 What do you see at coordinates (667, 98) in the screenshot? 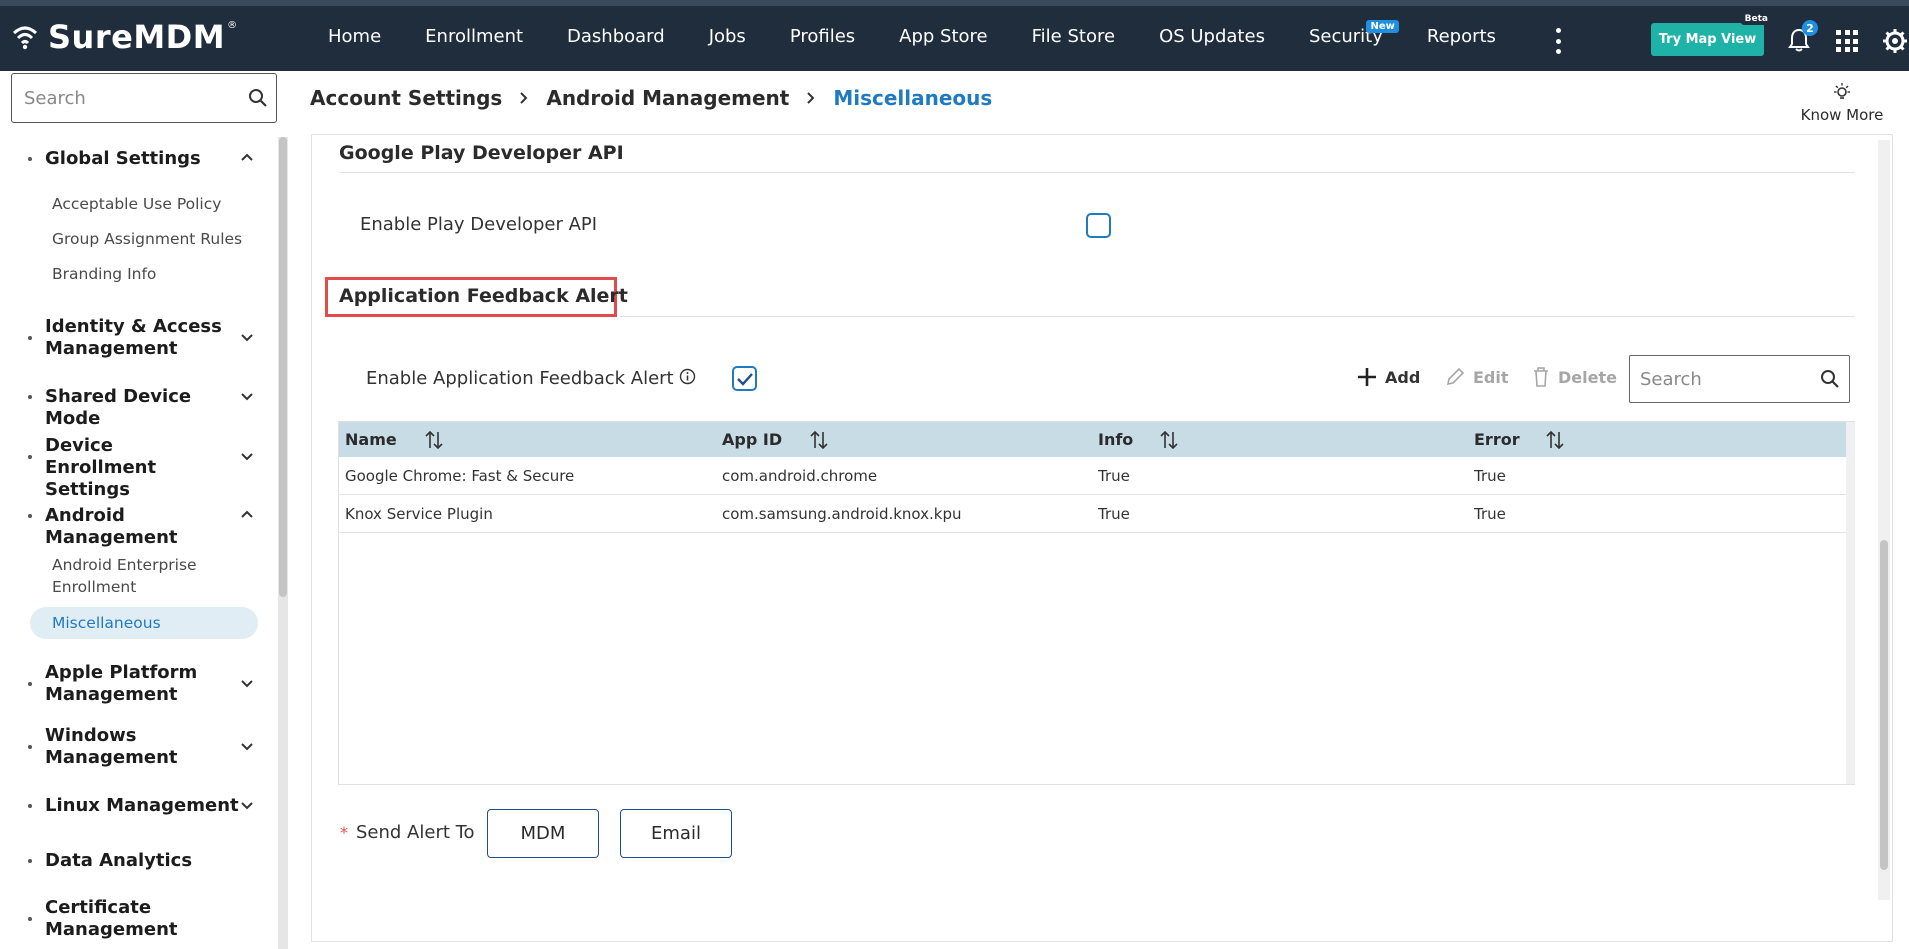
I see `breadcrumb-android-management: Android Management` at bounding box center [667, 98].